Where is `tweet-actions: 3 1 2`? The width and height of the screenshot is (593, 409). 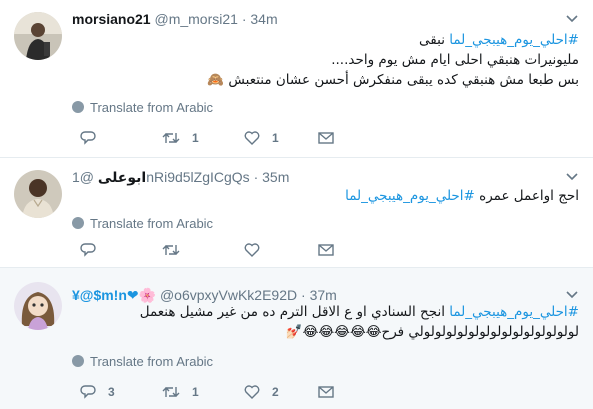
tweet-actions: 3 1 2 is located at coordinates (212, 392).